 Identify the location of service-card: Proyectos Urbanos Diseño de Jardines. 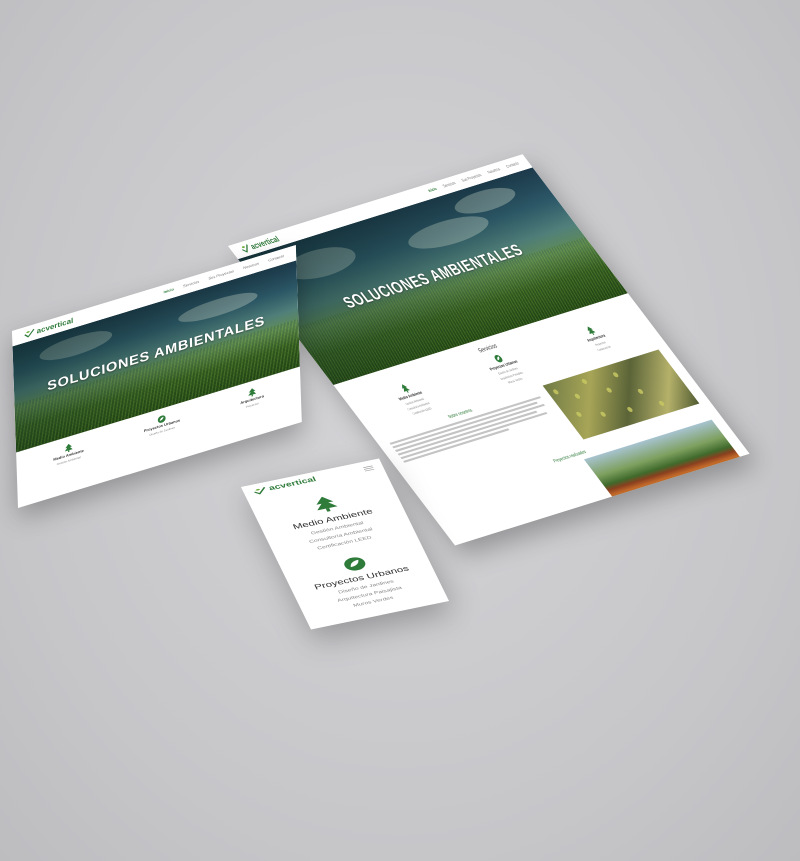
(162, 424).